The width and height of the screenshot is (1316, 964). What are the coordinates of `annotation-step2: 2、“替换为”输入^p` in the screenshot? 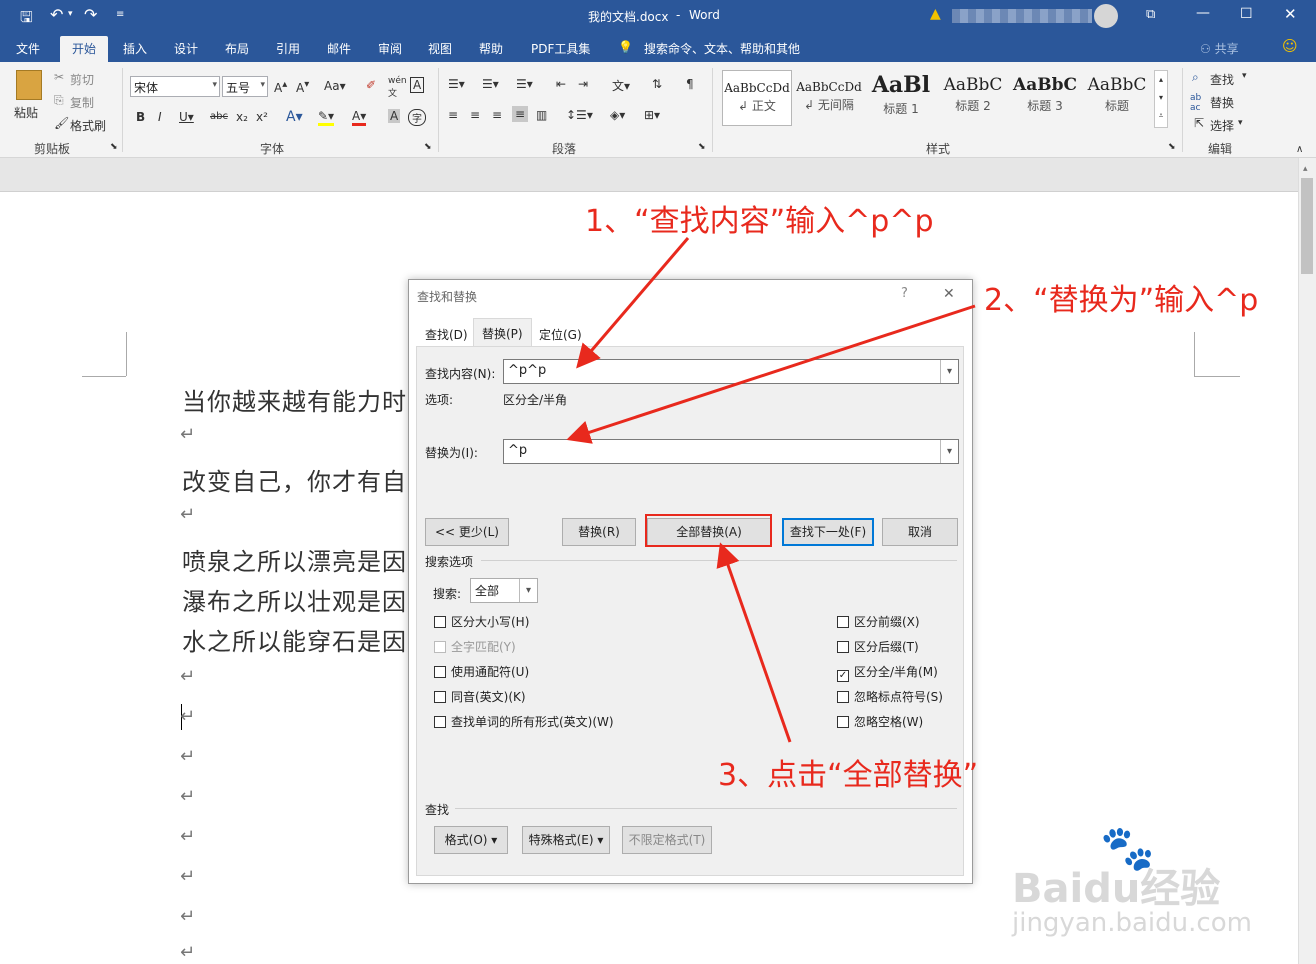 It's located at (1121, 300).